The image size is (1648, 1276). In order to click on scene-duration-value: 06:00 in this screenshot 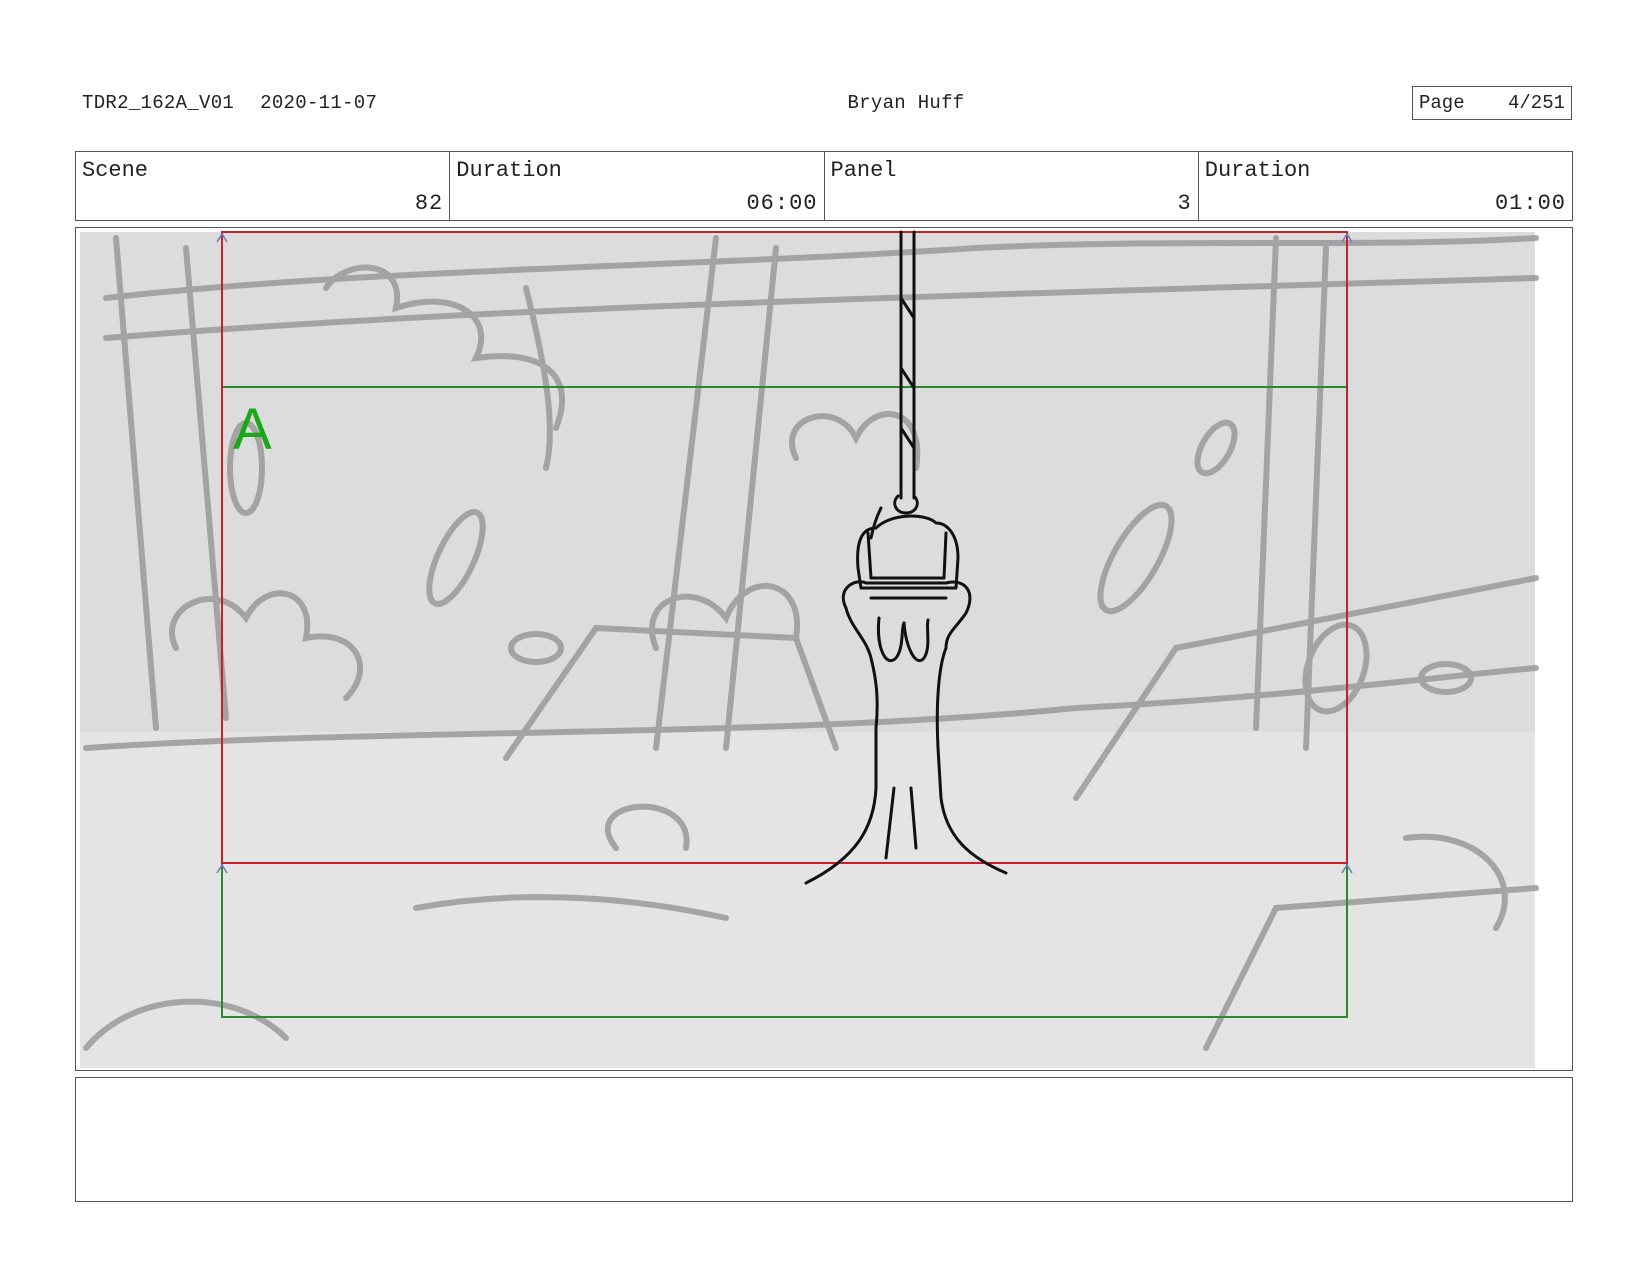, I will do `click(782, 203)`.